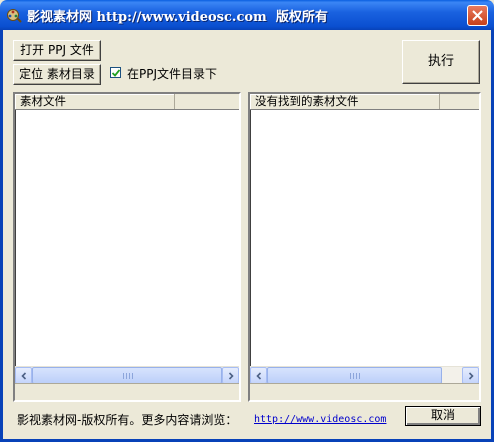  I want to click on column-header-material-files: 素材文件, so click(95, 101).